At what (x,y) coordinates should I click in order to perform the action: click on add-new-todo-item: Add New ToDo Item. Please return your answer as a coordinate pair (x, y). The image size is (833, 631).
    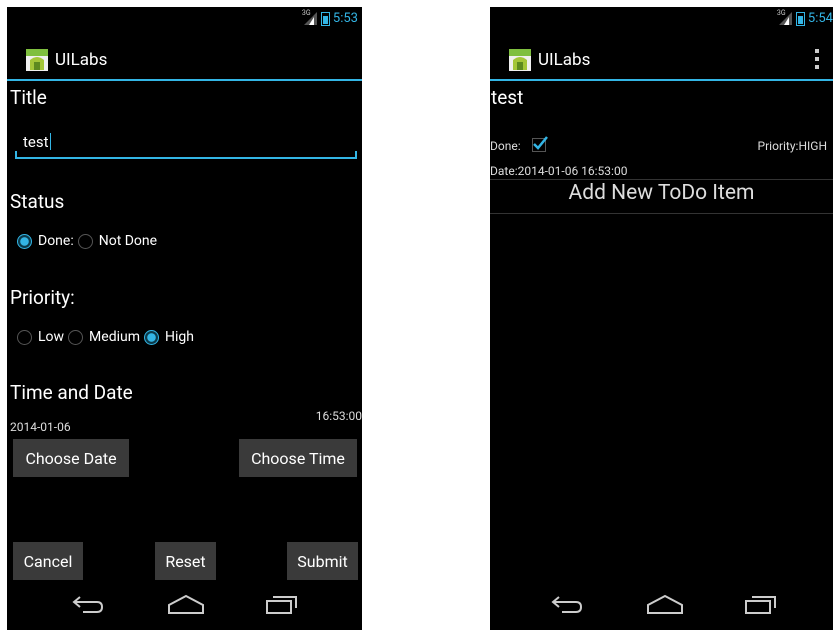
    Looking at the image, I should click on (661, 196).